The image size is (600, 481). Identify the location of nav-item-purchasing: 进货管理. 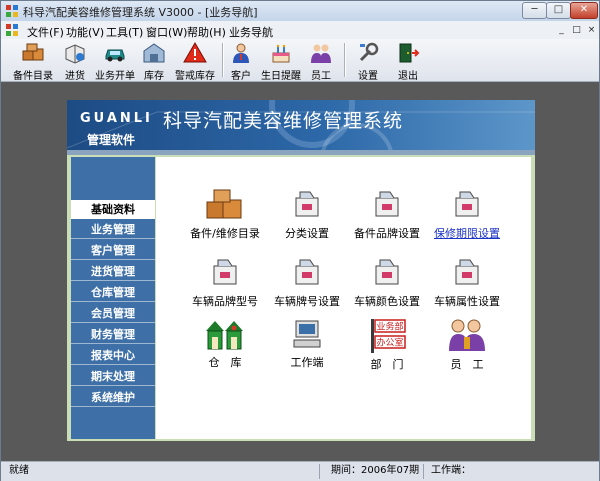
(113, 271).